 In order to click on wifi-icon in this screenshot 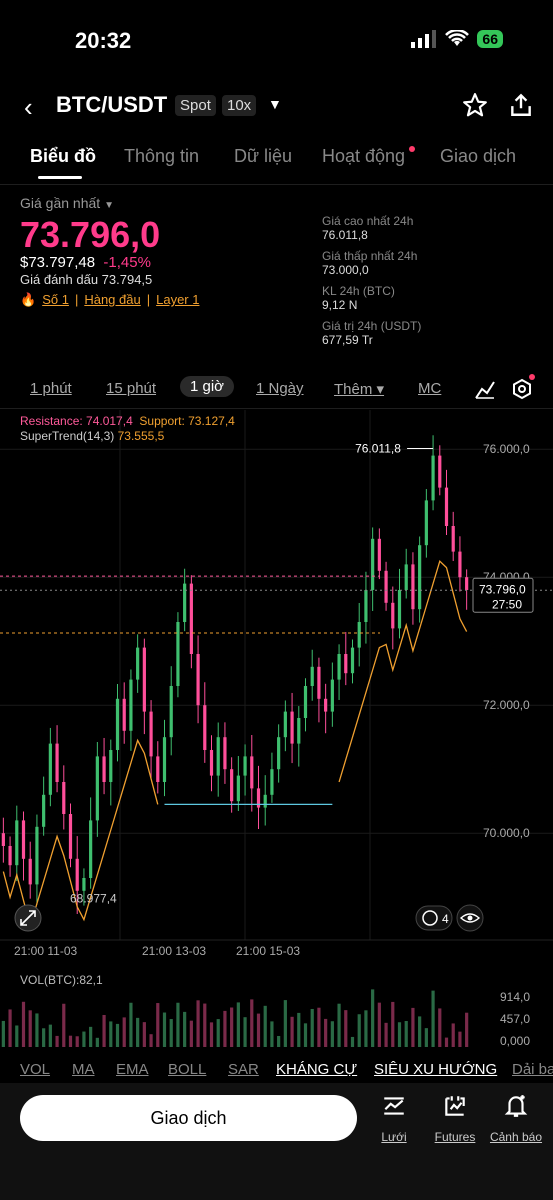, I will do `click(457, 38)`.